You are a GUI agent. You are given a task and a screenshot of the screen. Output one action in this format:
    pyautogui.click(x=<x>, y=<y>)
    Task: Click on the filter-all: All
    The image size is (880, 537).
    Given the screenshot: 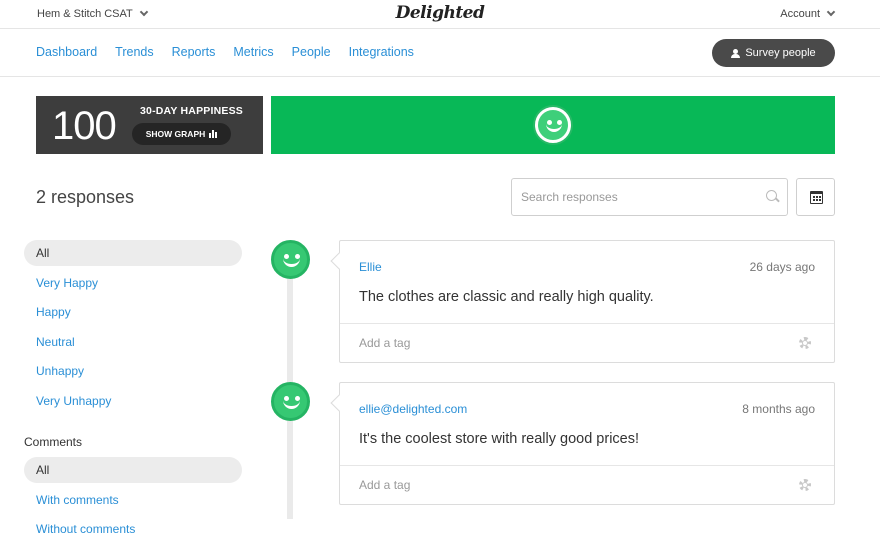 What is the action you would take?
    pyautogui.click(x=133, y=253)
    